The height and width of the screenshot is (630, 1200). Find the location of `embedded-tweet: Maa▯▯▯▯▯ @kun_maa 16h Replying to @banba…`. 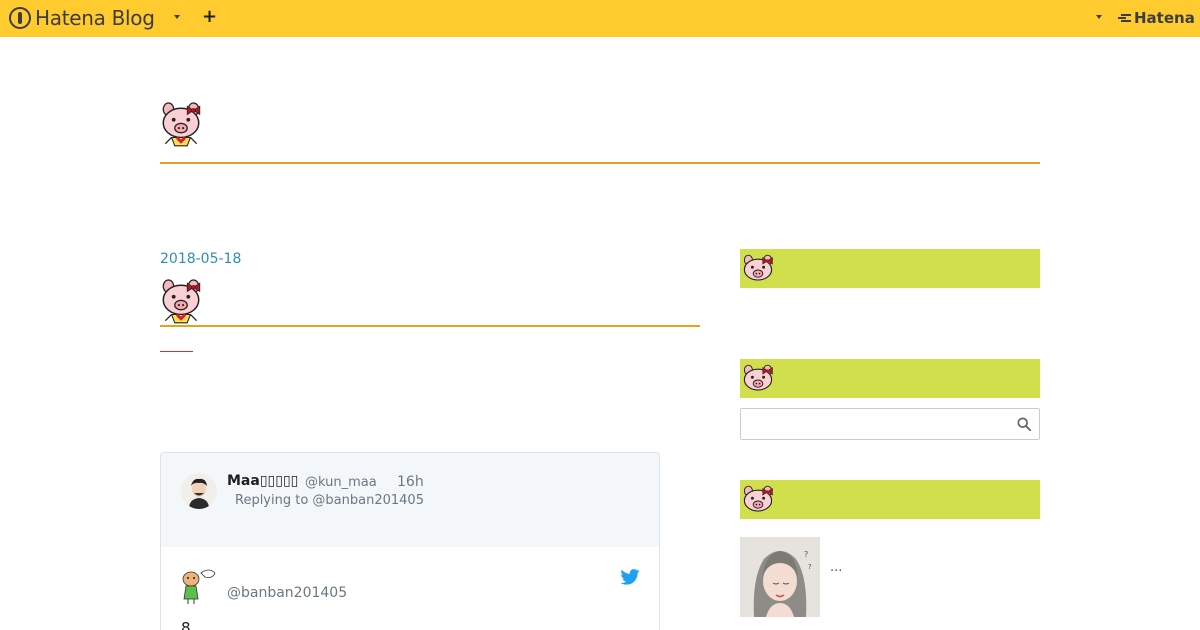

embedded-tweet: Maa▯▯▯▯▯ @kun_maa 16h Replying to @banba… is located at coordinates (410, 541).